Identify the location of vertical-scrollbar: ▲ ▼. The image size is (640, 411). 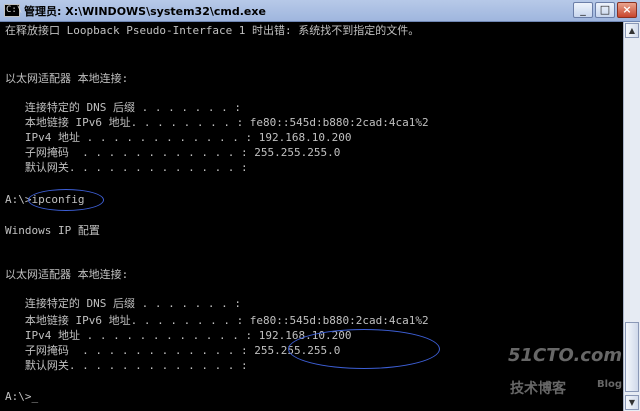
(631, 216).